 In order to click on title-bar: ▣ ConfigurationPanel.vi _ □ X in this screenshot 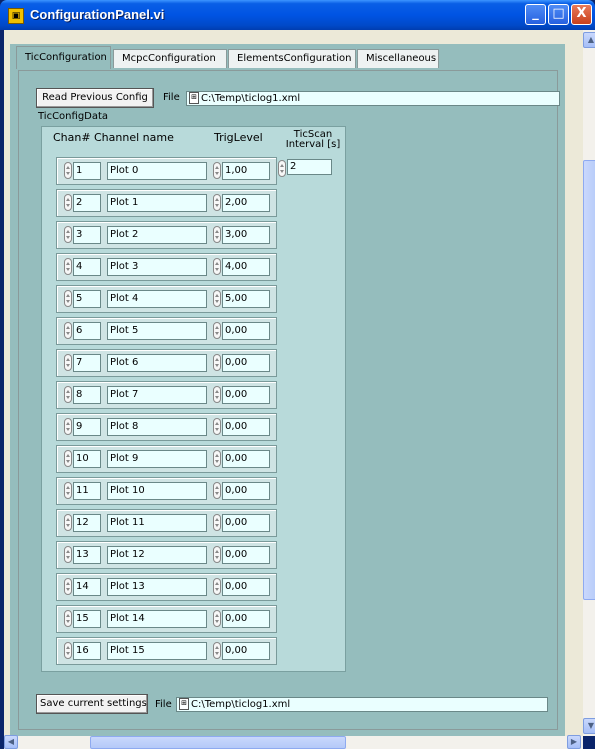, I will do `click(297, 15)`.